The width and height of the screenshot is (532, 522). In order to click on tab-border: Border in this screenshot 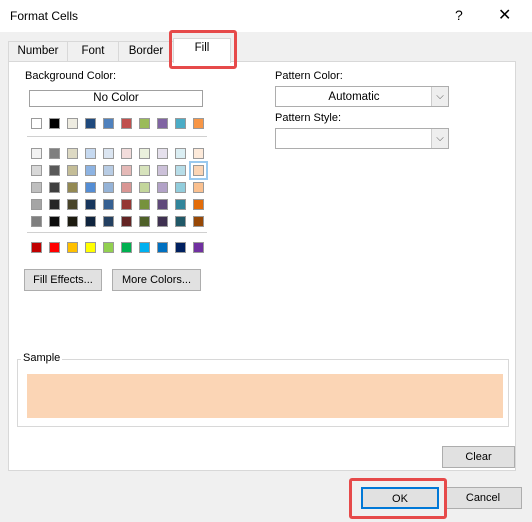, I will do `click(146, 51)`.